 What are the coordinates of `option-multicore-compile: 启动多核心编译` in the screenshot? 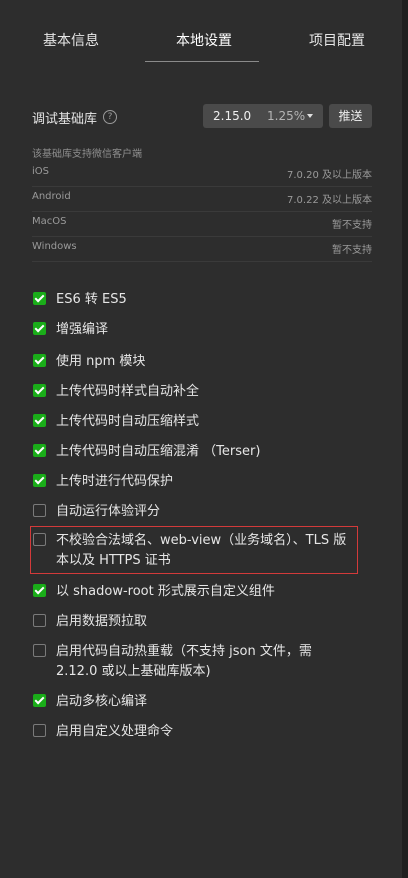 It's located at (198, 702).